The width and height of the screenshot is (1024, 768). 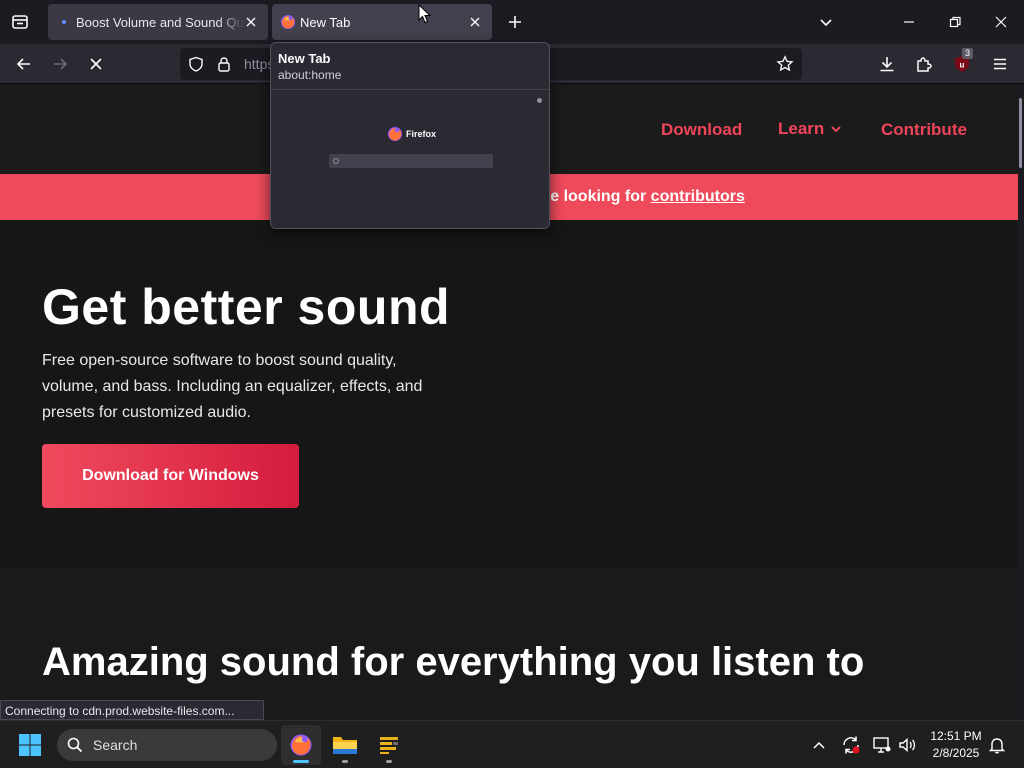 I want to click on hamburger-menu-icon, so click(x=1000, y=64).